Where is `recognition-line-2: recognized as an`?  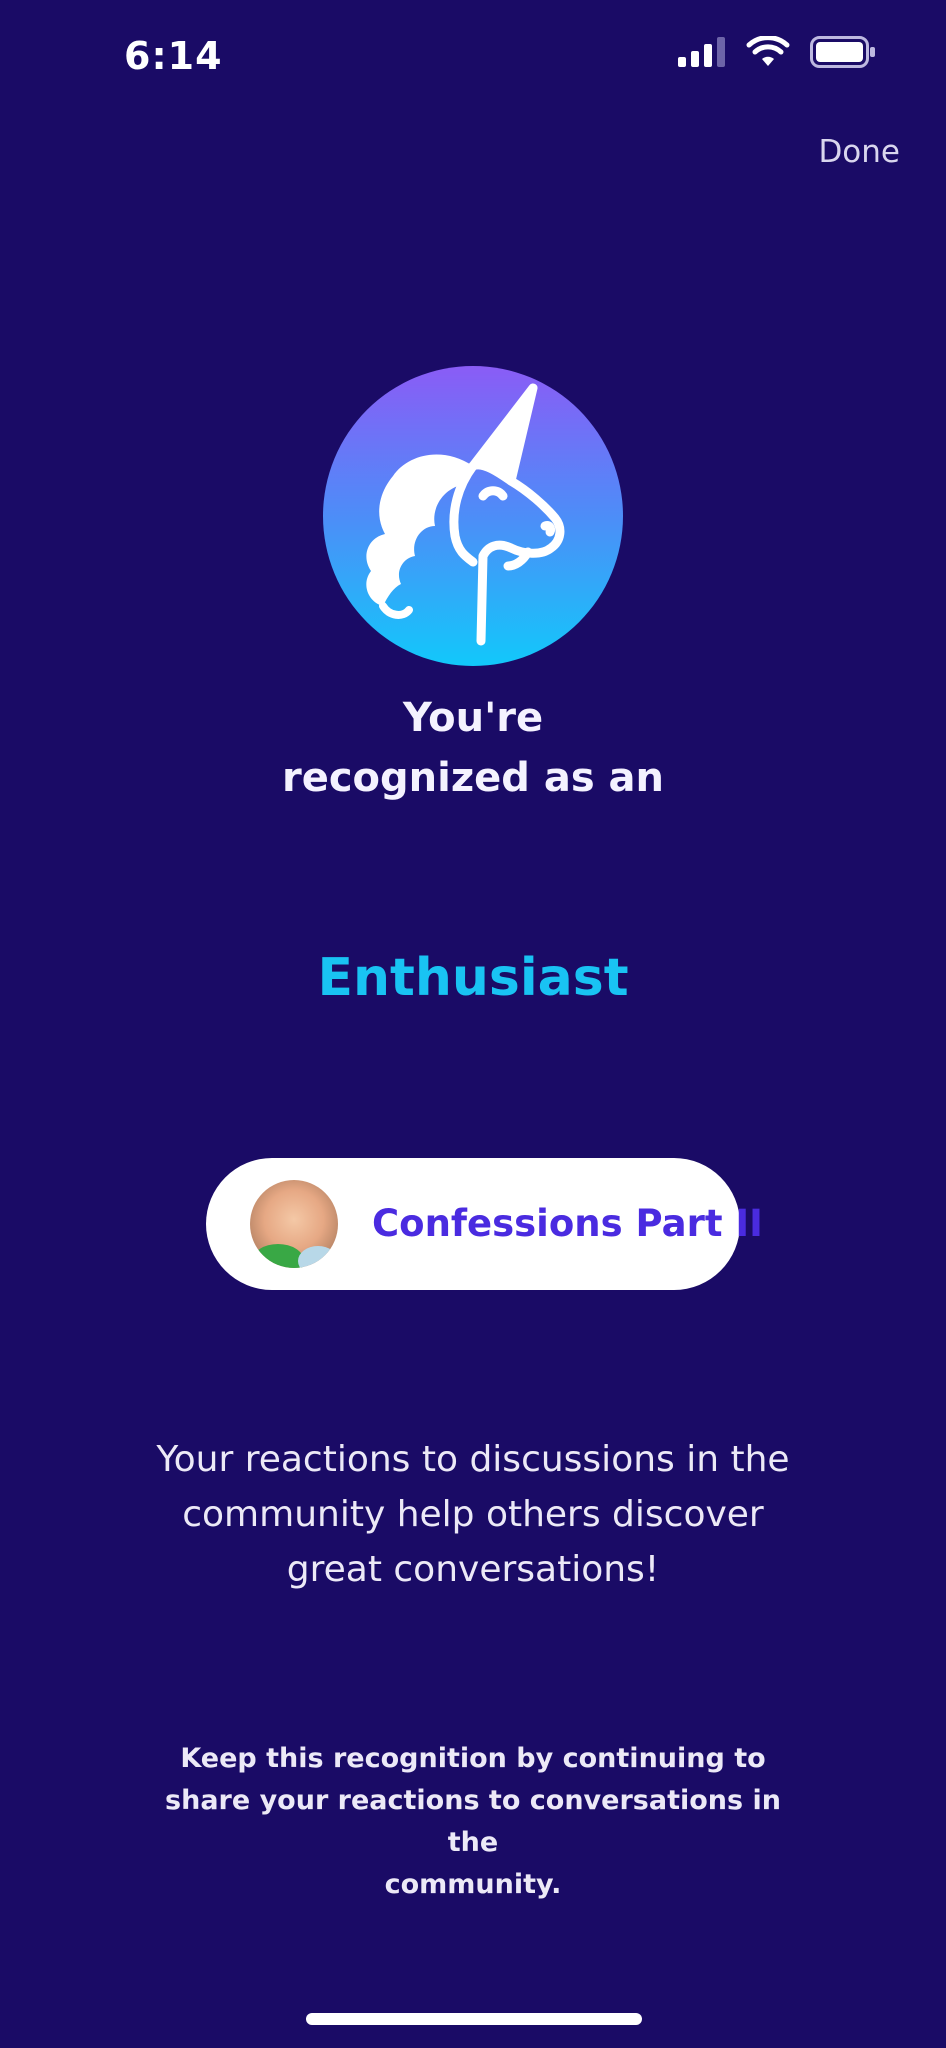 recognition-line-2: recognized as an is located at coordinates (473, 778).